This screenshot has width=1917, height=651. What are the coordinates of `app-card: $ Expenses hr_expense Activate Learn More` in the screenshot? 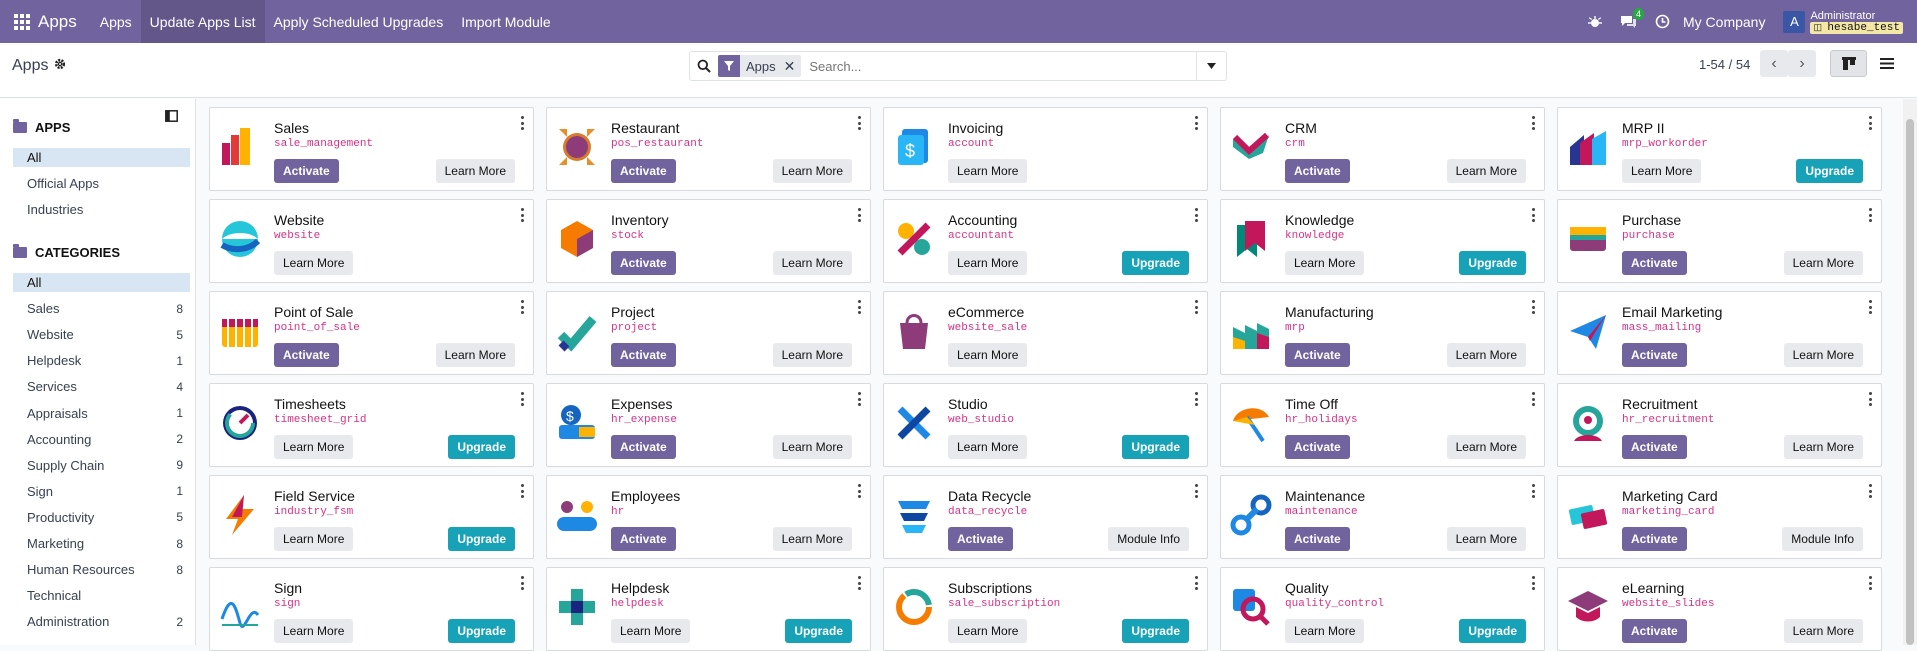 It's located at (708, 425).